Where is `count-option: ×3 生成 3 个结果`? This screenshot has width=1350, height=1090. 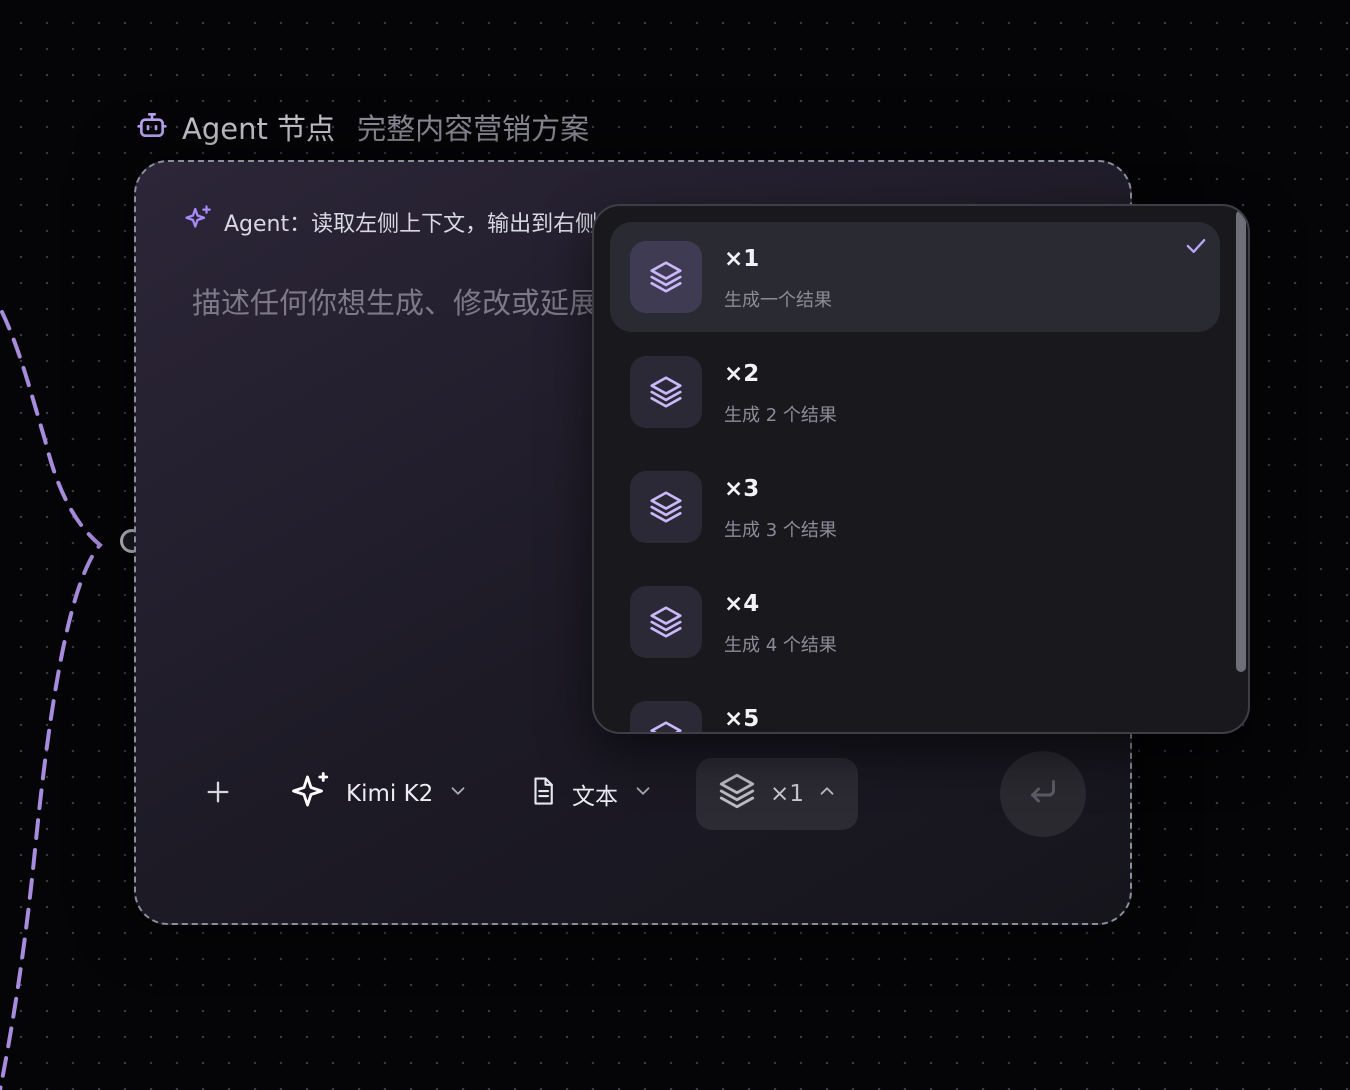 count-option: ×3 生成 3 个结果 is located at coordinates (915, 507).